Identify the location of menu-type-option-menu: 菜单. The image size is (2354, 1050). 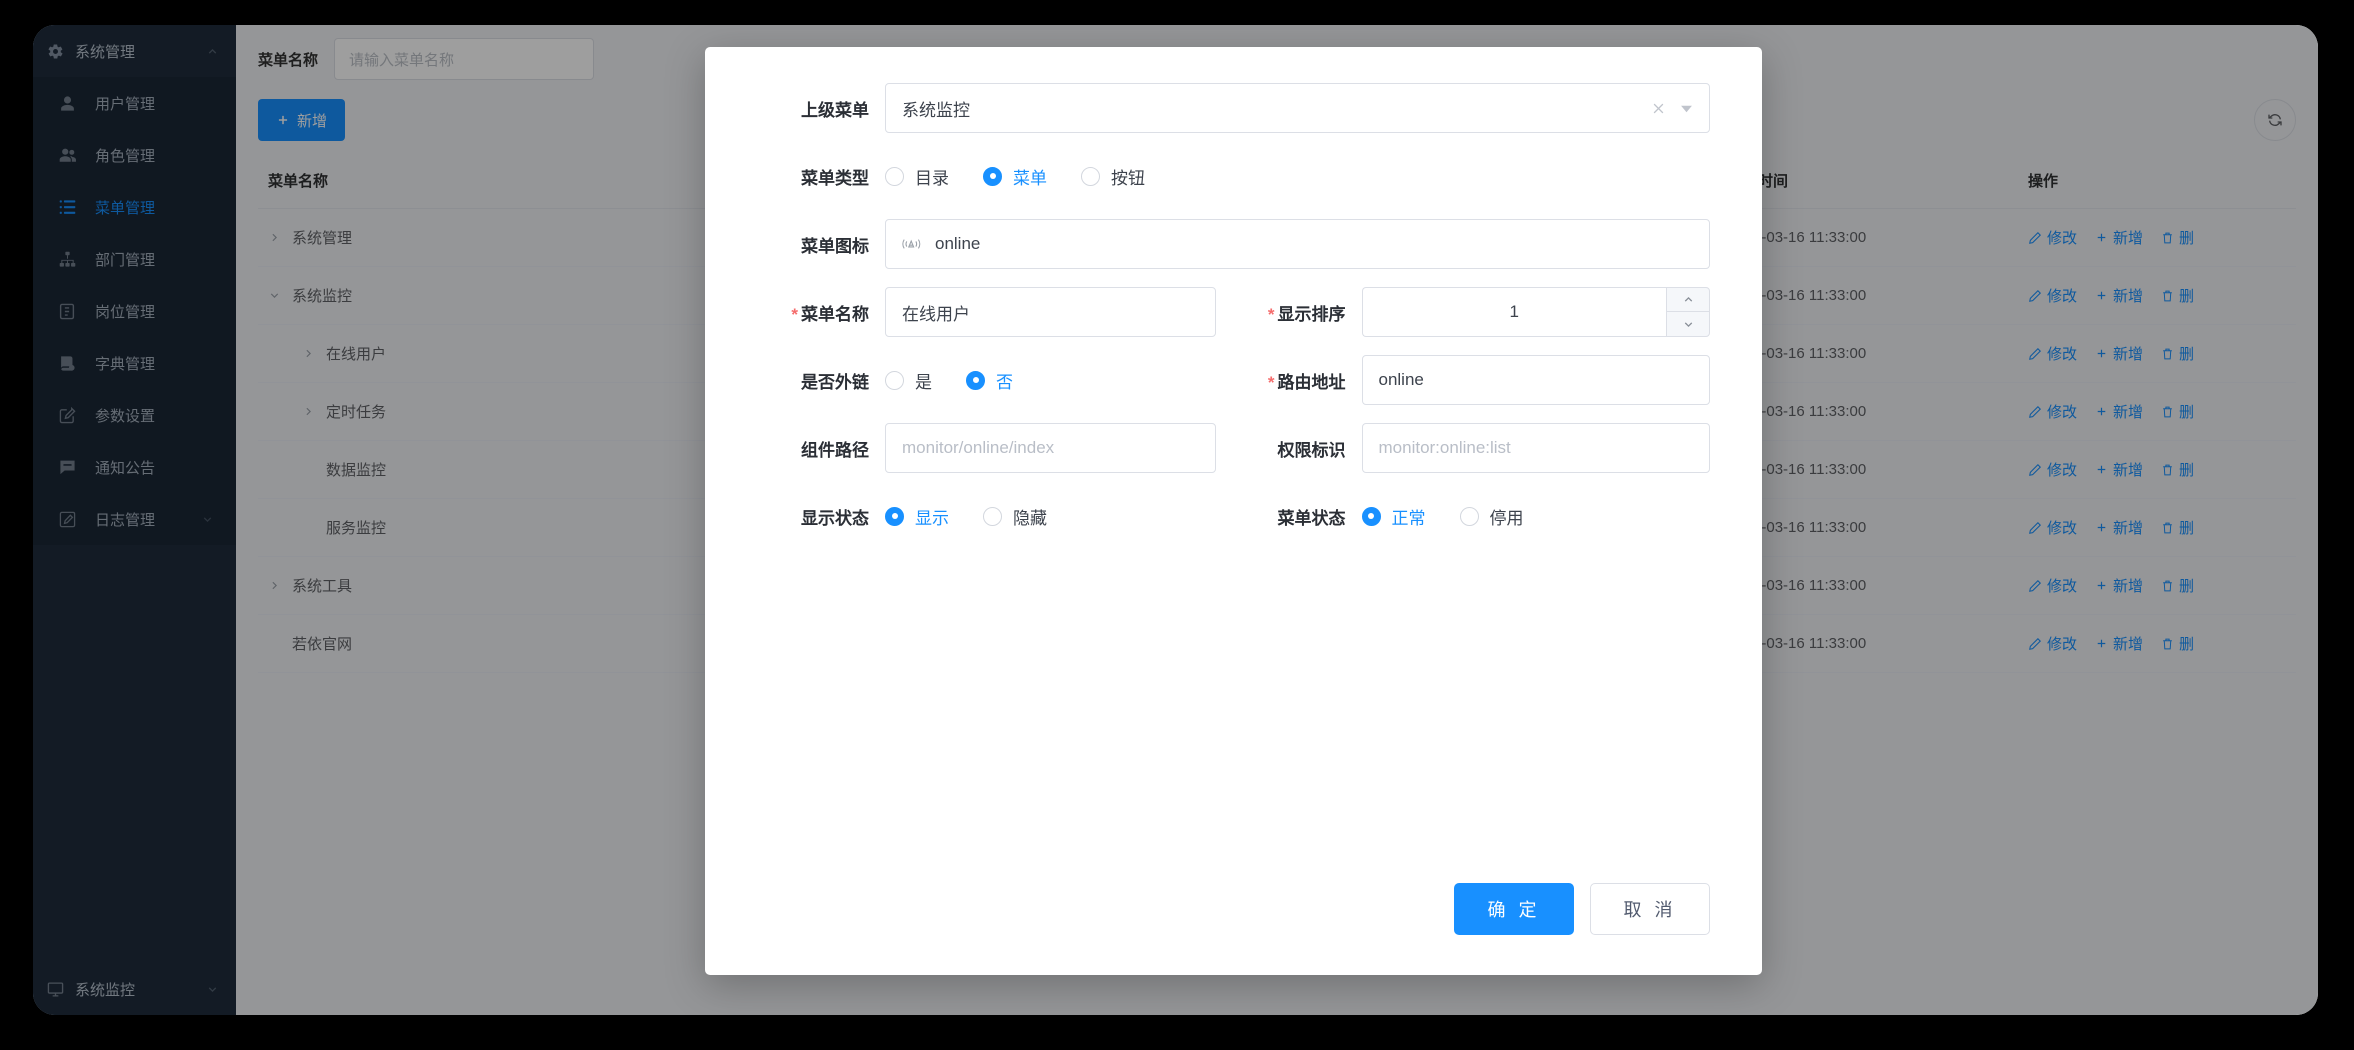
(1015, 176).